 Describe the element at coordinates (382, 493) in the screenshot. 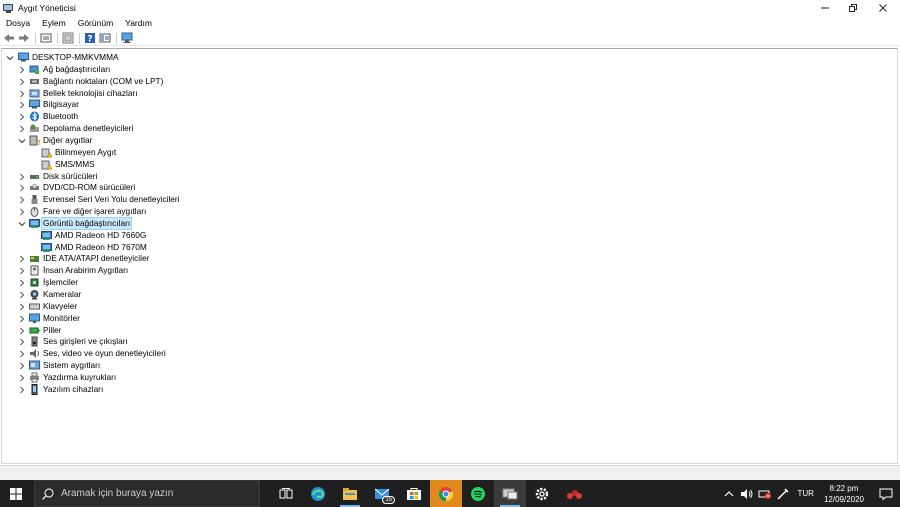

I see `mail-button: 15` at that location.